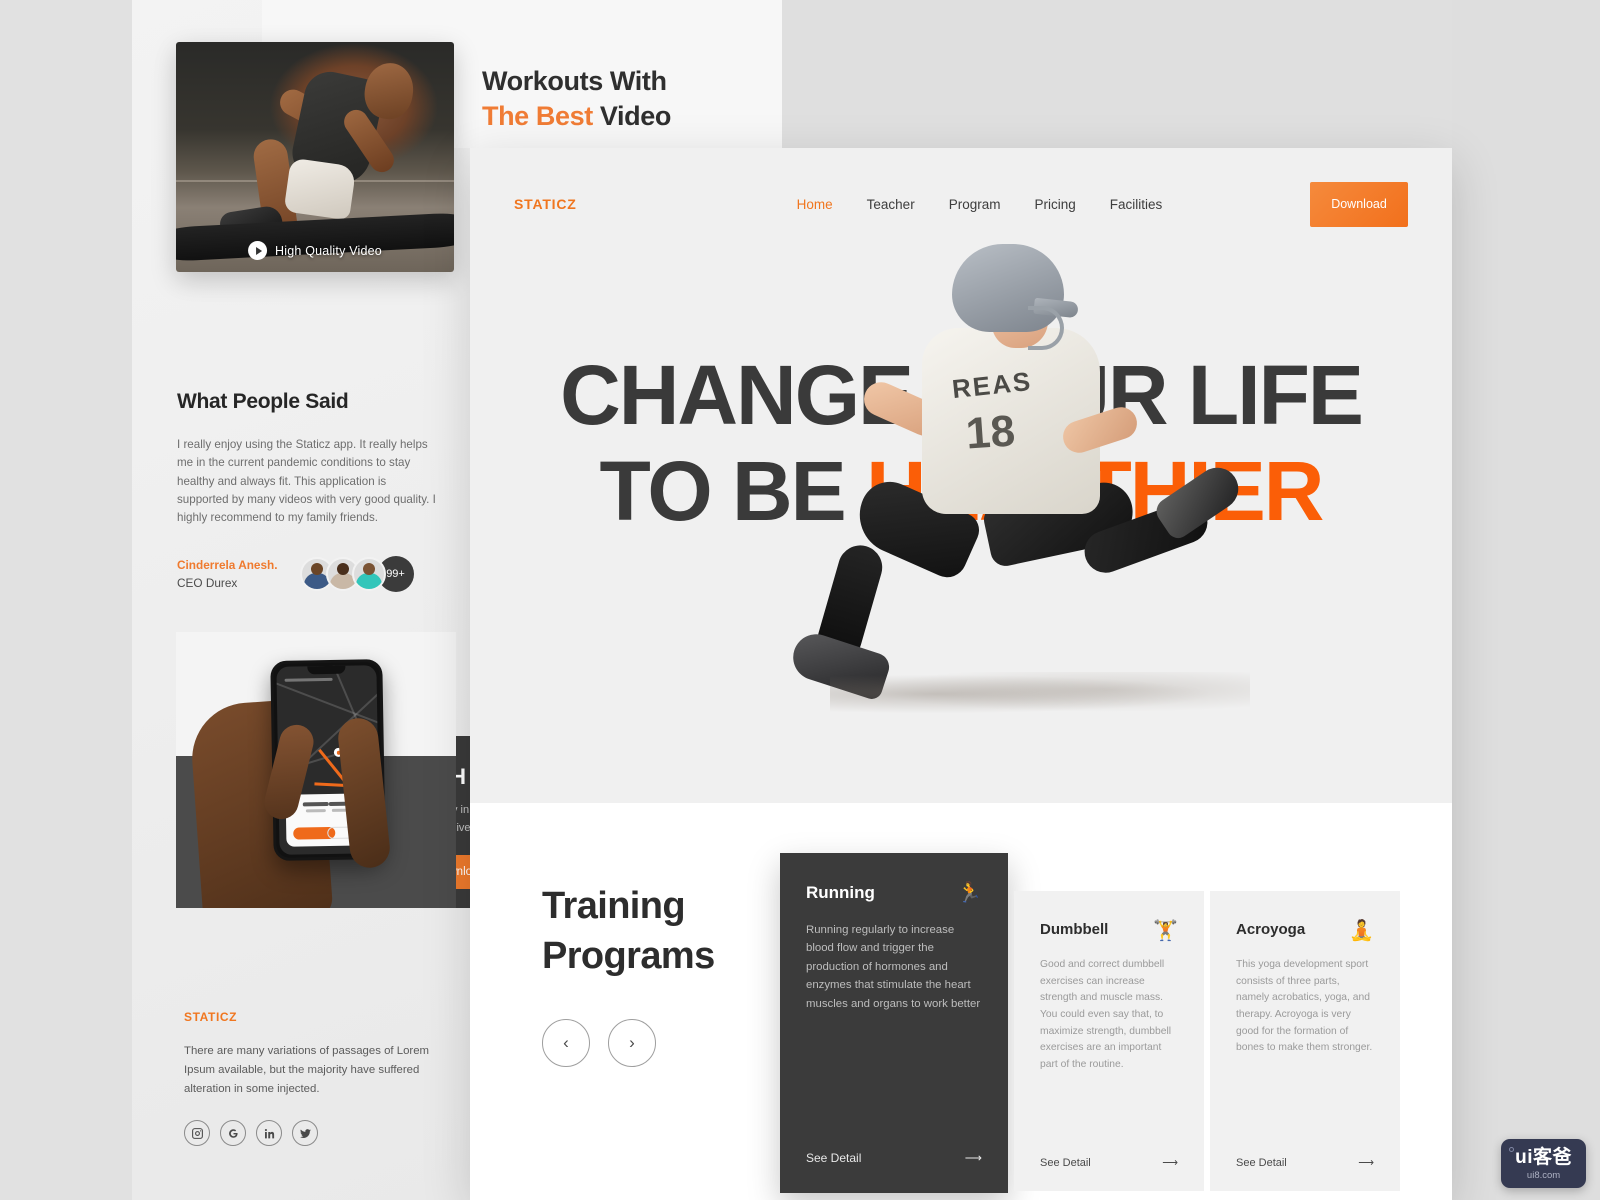 Image resolution: width=1600 pixels, height=1200 pixels. I want to click on nav-item-pricing: Pricing, so click(1054, 204).